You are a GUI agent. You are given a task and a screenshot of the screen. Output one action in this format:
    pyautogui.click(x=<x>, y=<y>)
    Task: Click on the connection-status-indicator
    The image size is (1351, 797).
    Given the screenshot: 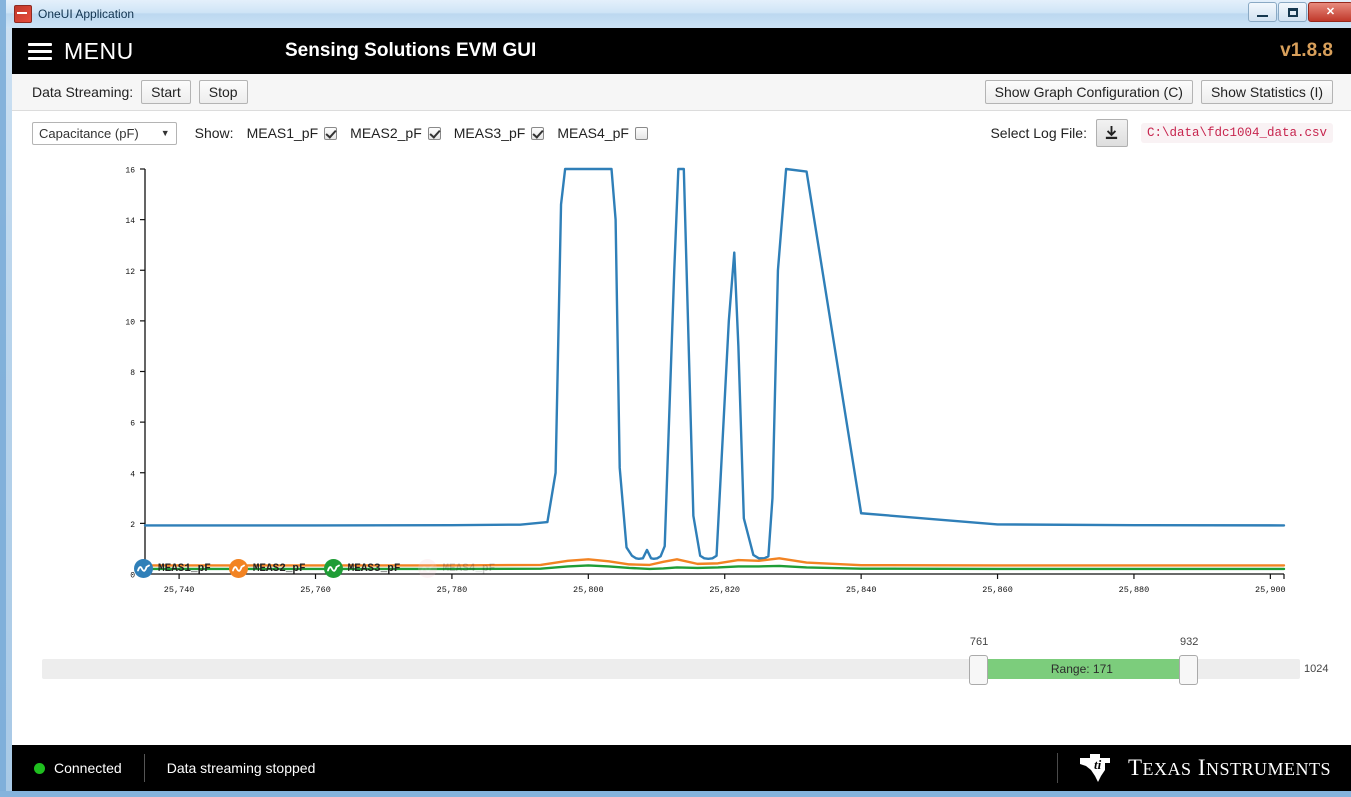 What is the action you would take?
    pyautogui.click(x=39, y=768)
    